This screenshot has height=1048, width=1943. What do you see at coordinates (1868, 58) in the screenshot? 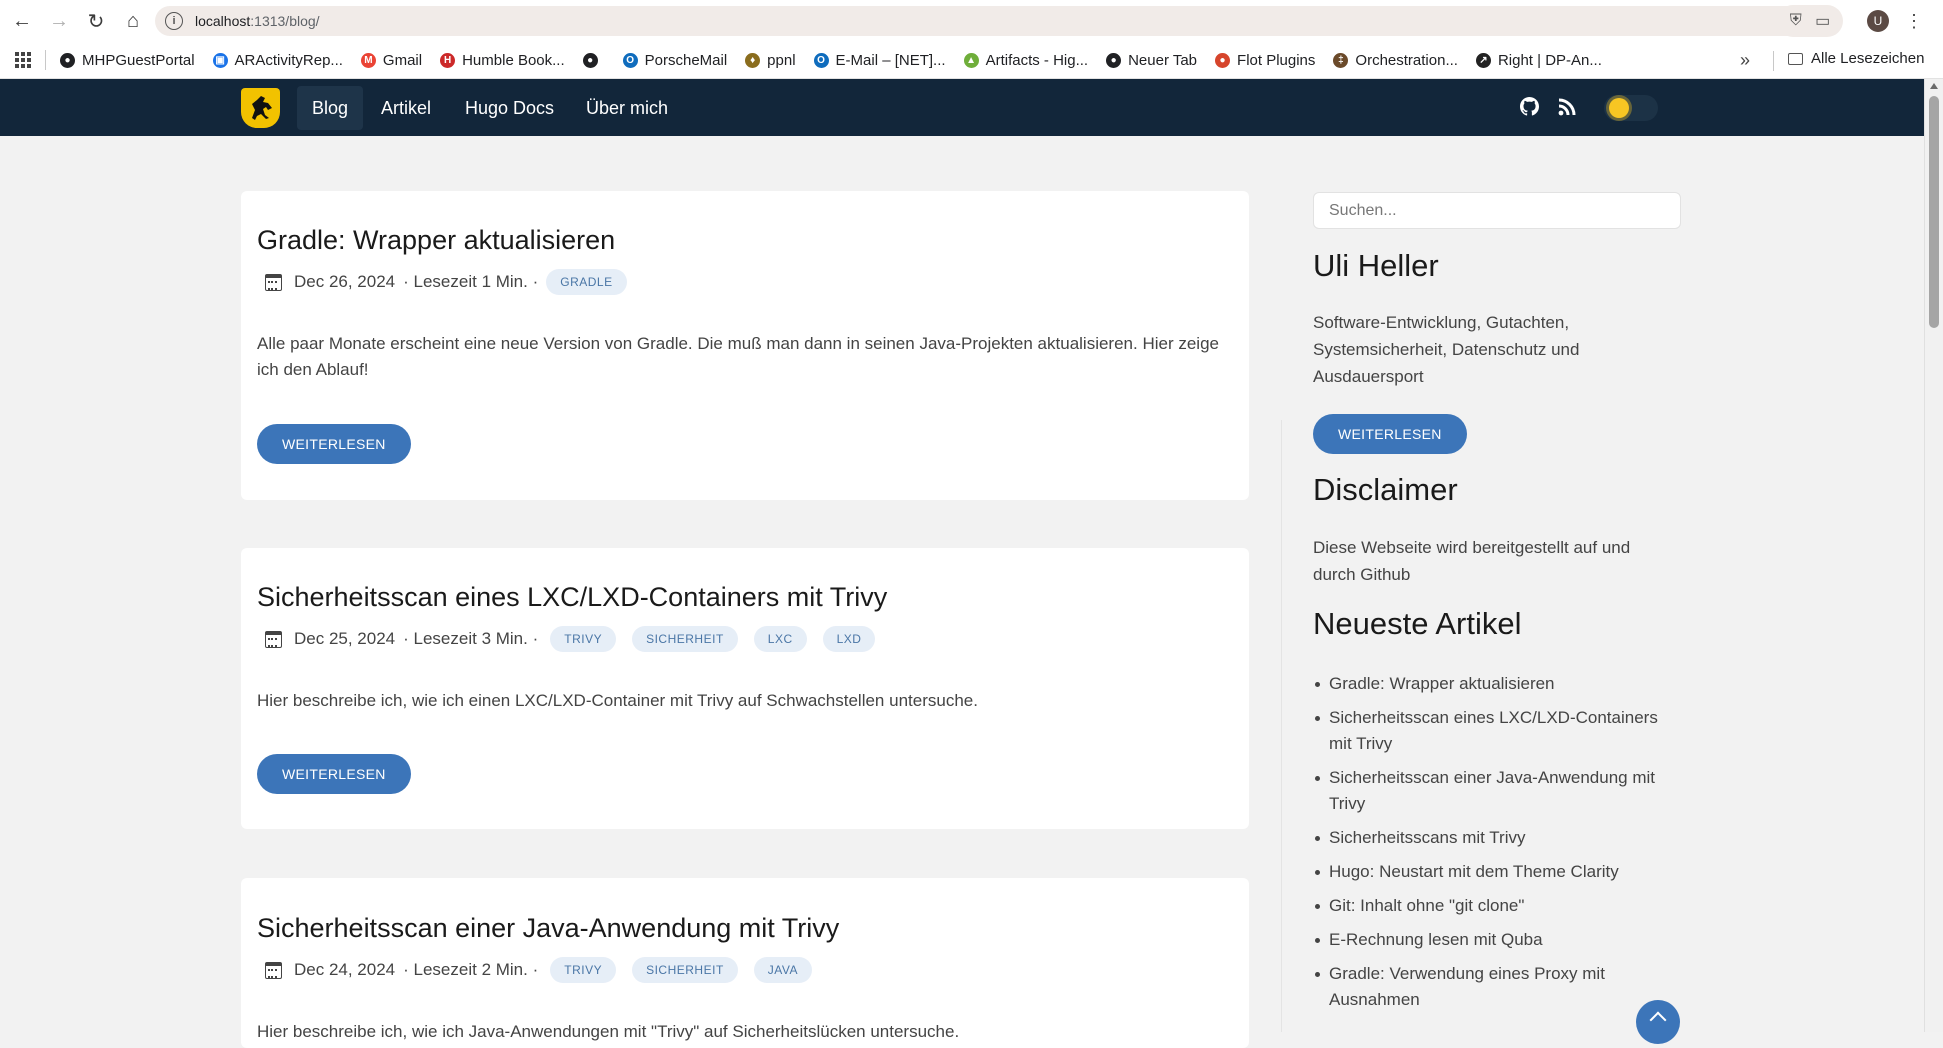
I see `all-bookmarks-label: Alle Lesezeichen` at bounding box center [1868, 58].